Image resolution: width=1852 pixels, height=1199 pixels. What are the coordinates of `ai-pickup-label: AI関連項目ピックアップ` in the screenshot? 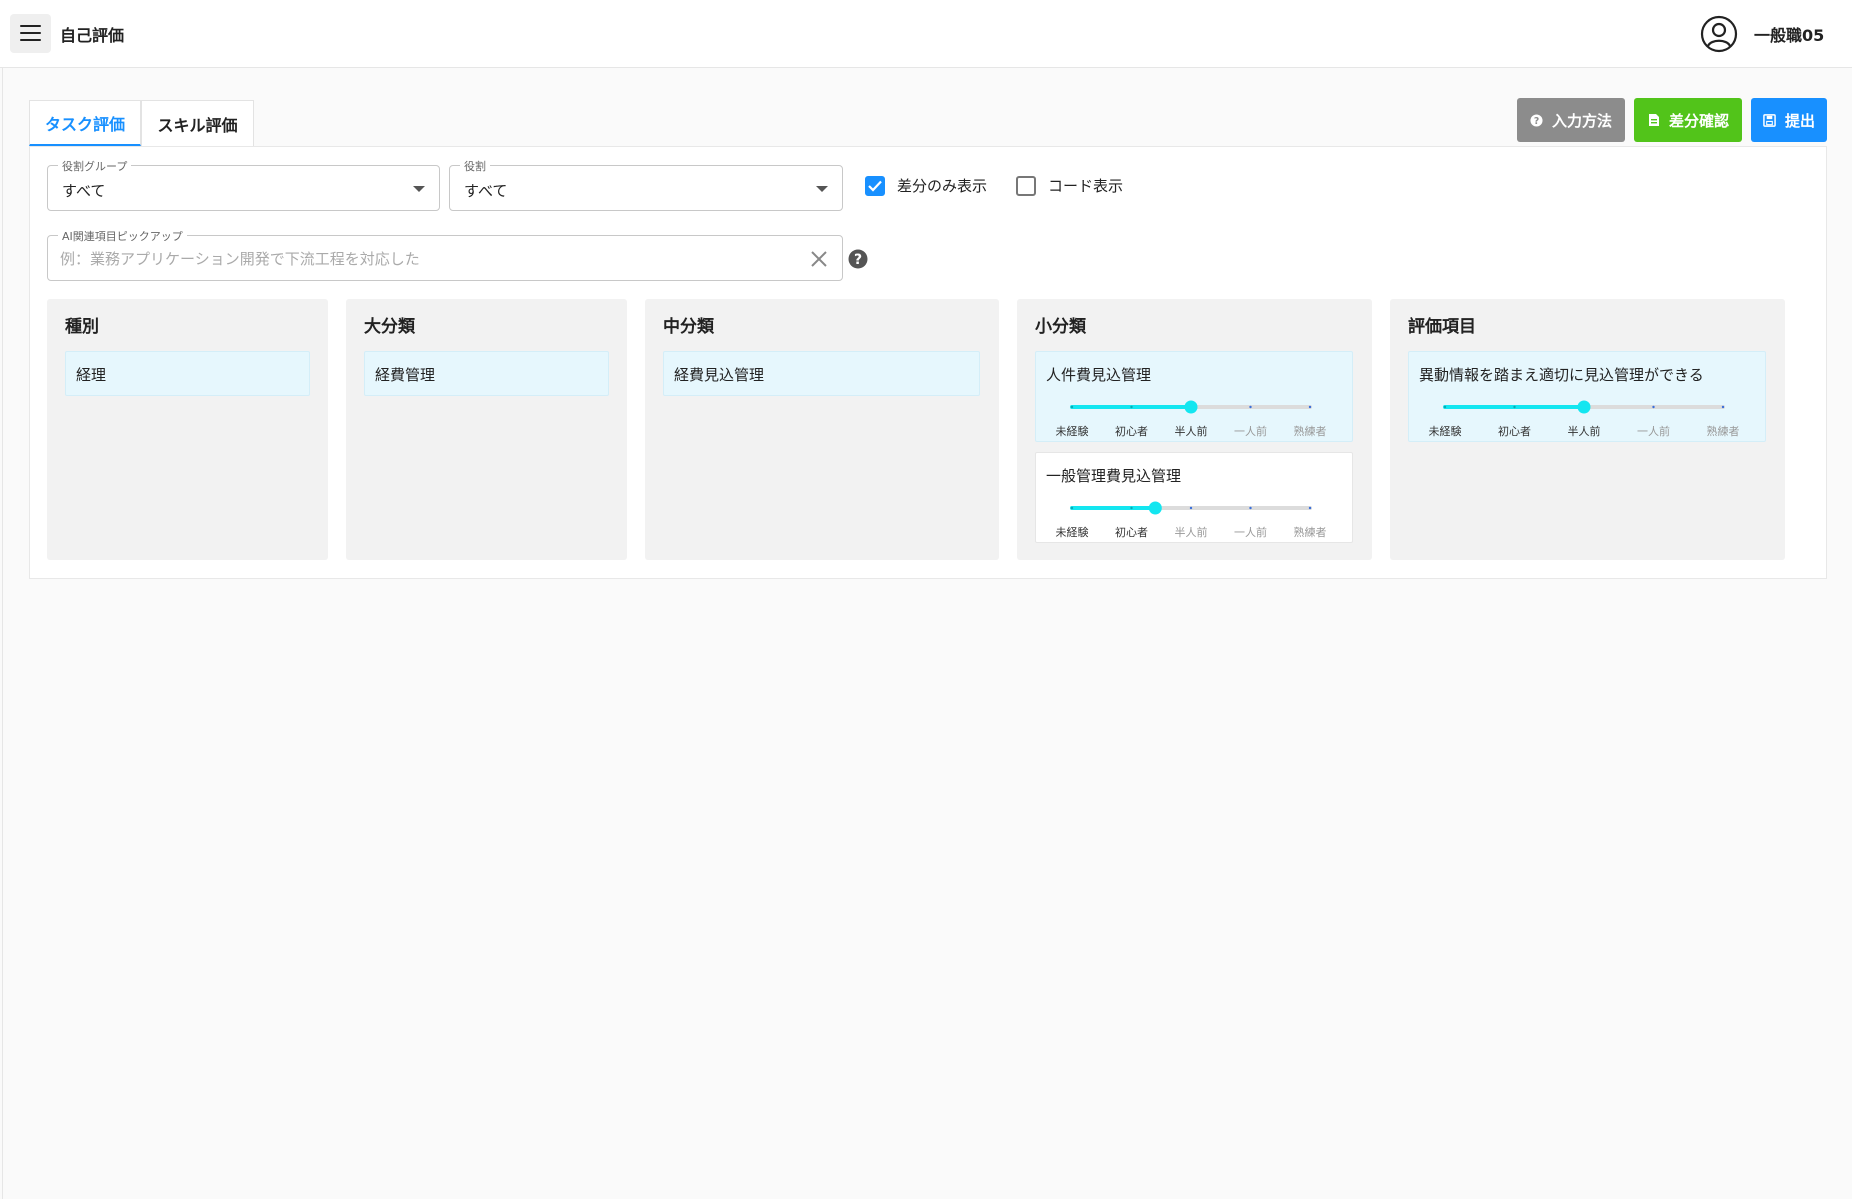 It's located at (122, 236).